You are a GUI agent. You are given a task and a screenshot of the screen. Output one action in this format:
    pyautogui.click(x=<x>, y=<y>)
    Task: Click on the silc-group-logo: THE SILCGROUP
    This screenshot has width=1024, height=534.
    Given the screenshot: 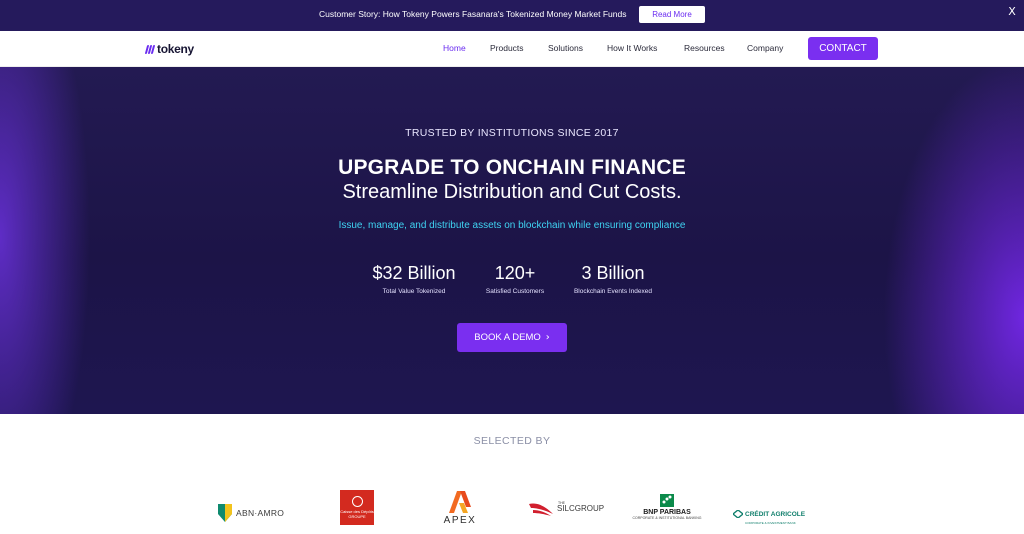 What is the action you would take?
    pyautogui.click(x=566, y=508)
    